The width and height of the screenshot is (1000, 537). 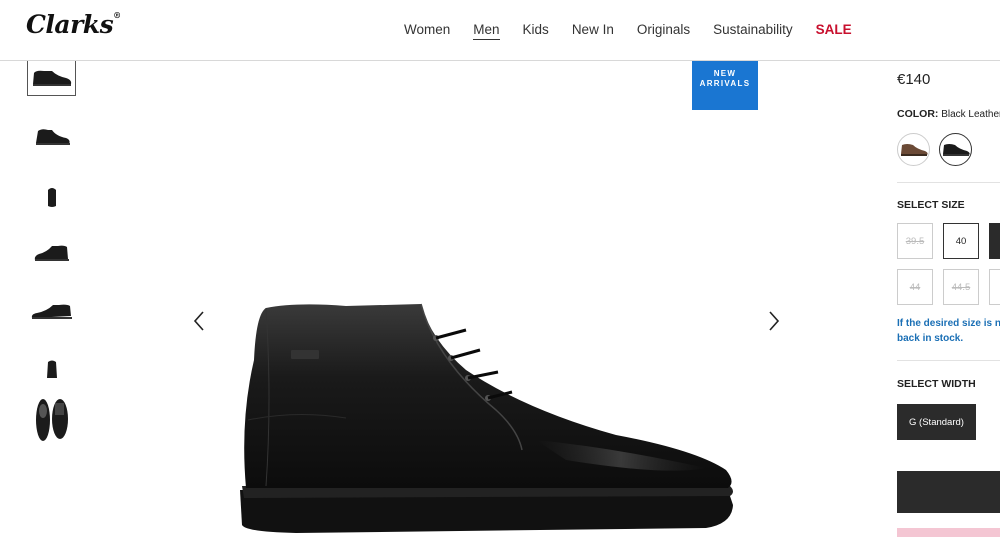 I want to click on swatch-brown-leather, so click(x=913, y=149).